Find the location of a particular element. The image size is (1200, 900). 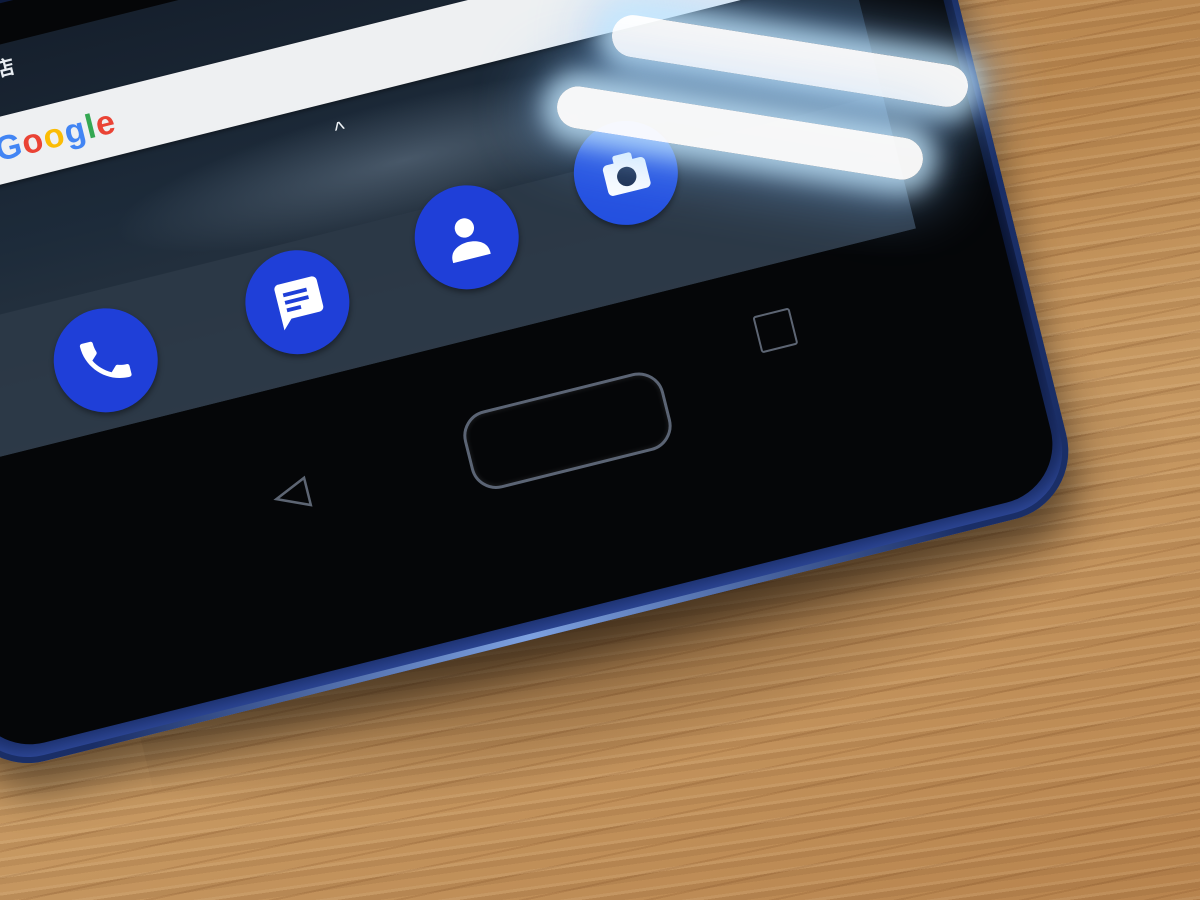

phone-app-icon is located at coordinates (105, 360).